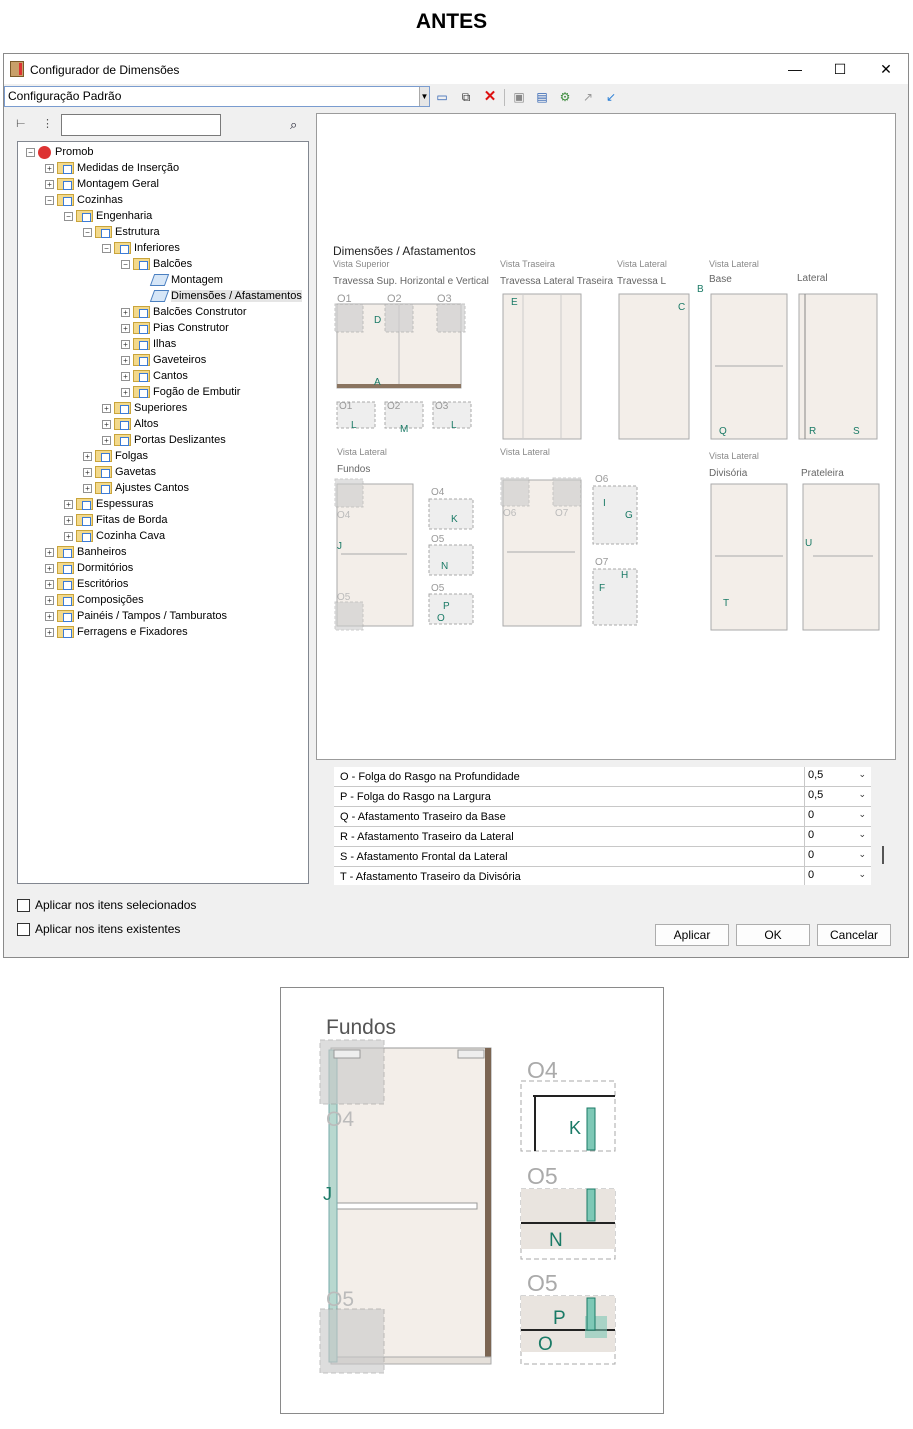  What do you see at coordinates (47, 125) in the screenshot?
I see `tree-filter-icon: ⋮` at bounding box center [47, 125].